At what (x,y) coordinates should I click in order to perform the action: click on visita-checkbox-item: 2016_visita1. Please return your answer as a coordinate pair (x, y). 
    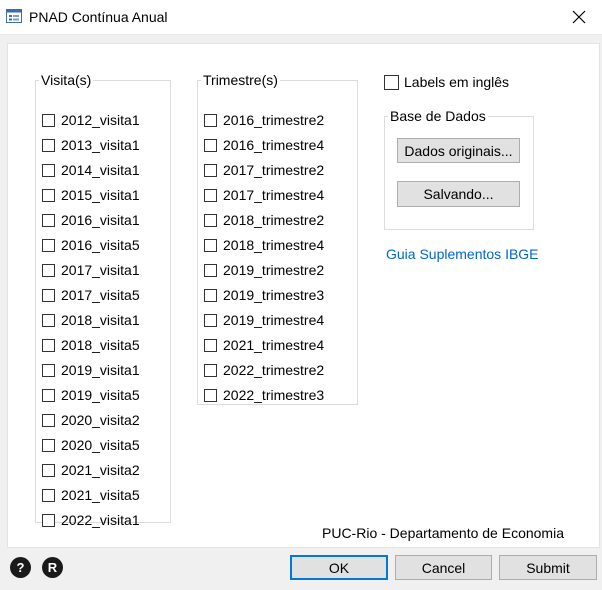
    Looking at the image, I should click on (91, 220).